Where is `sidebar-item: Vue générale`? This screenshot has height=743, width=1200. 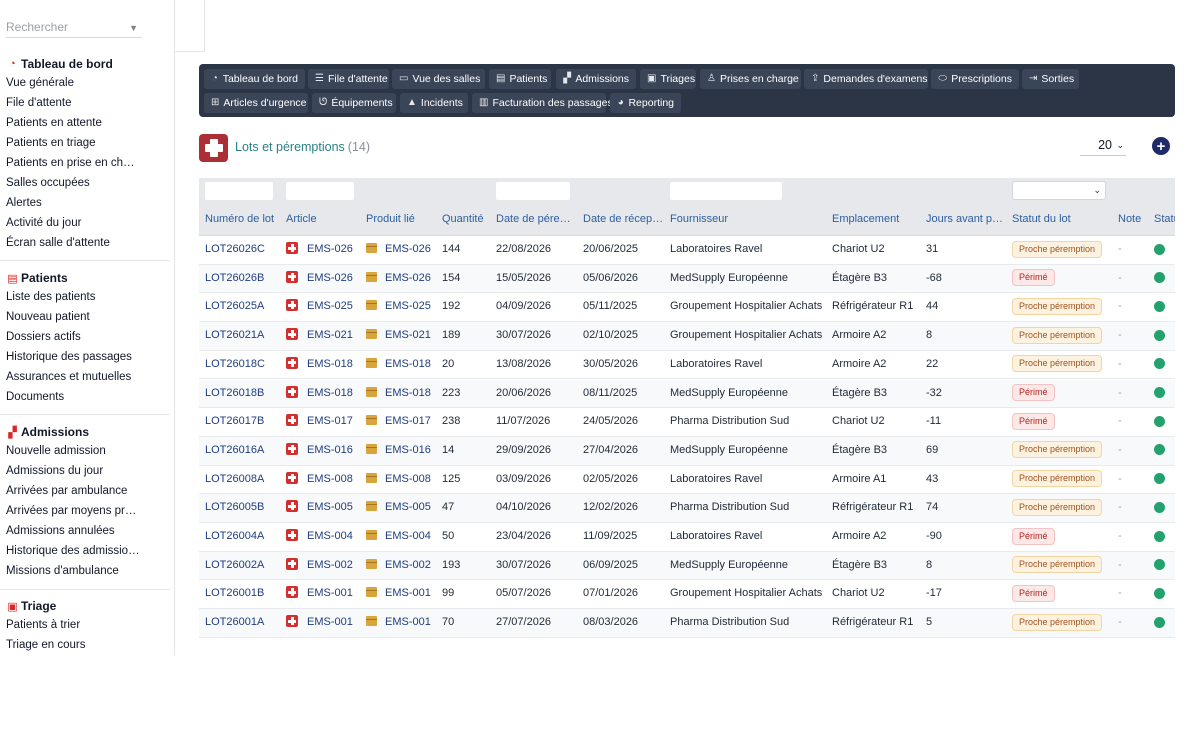 sidebar-item: Vue générale is located at coordinates (70, 83).